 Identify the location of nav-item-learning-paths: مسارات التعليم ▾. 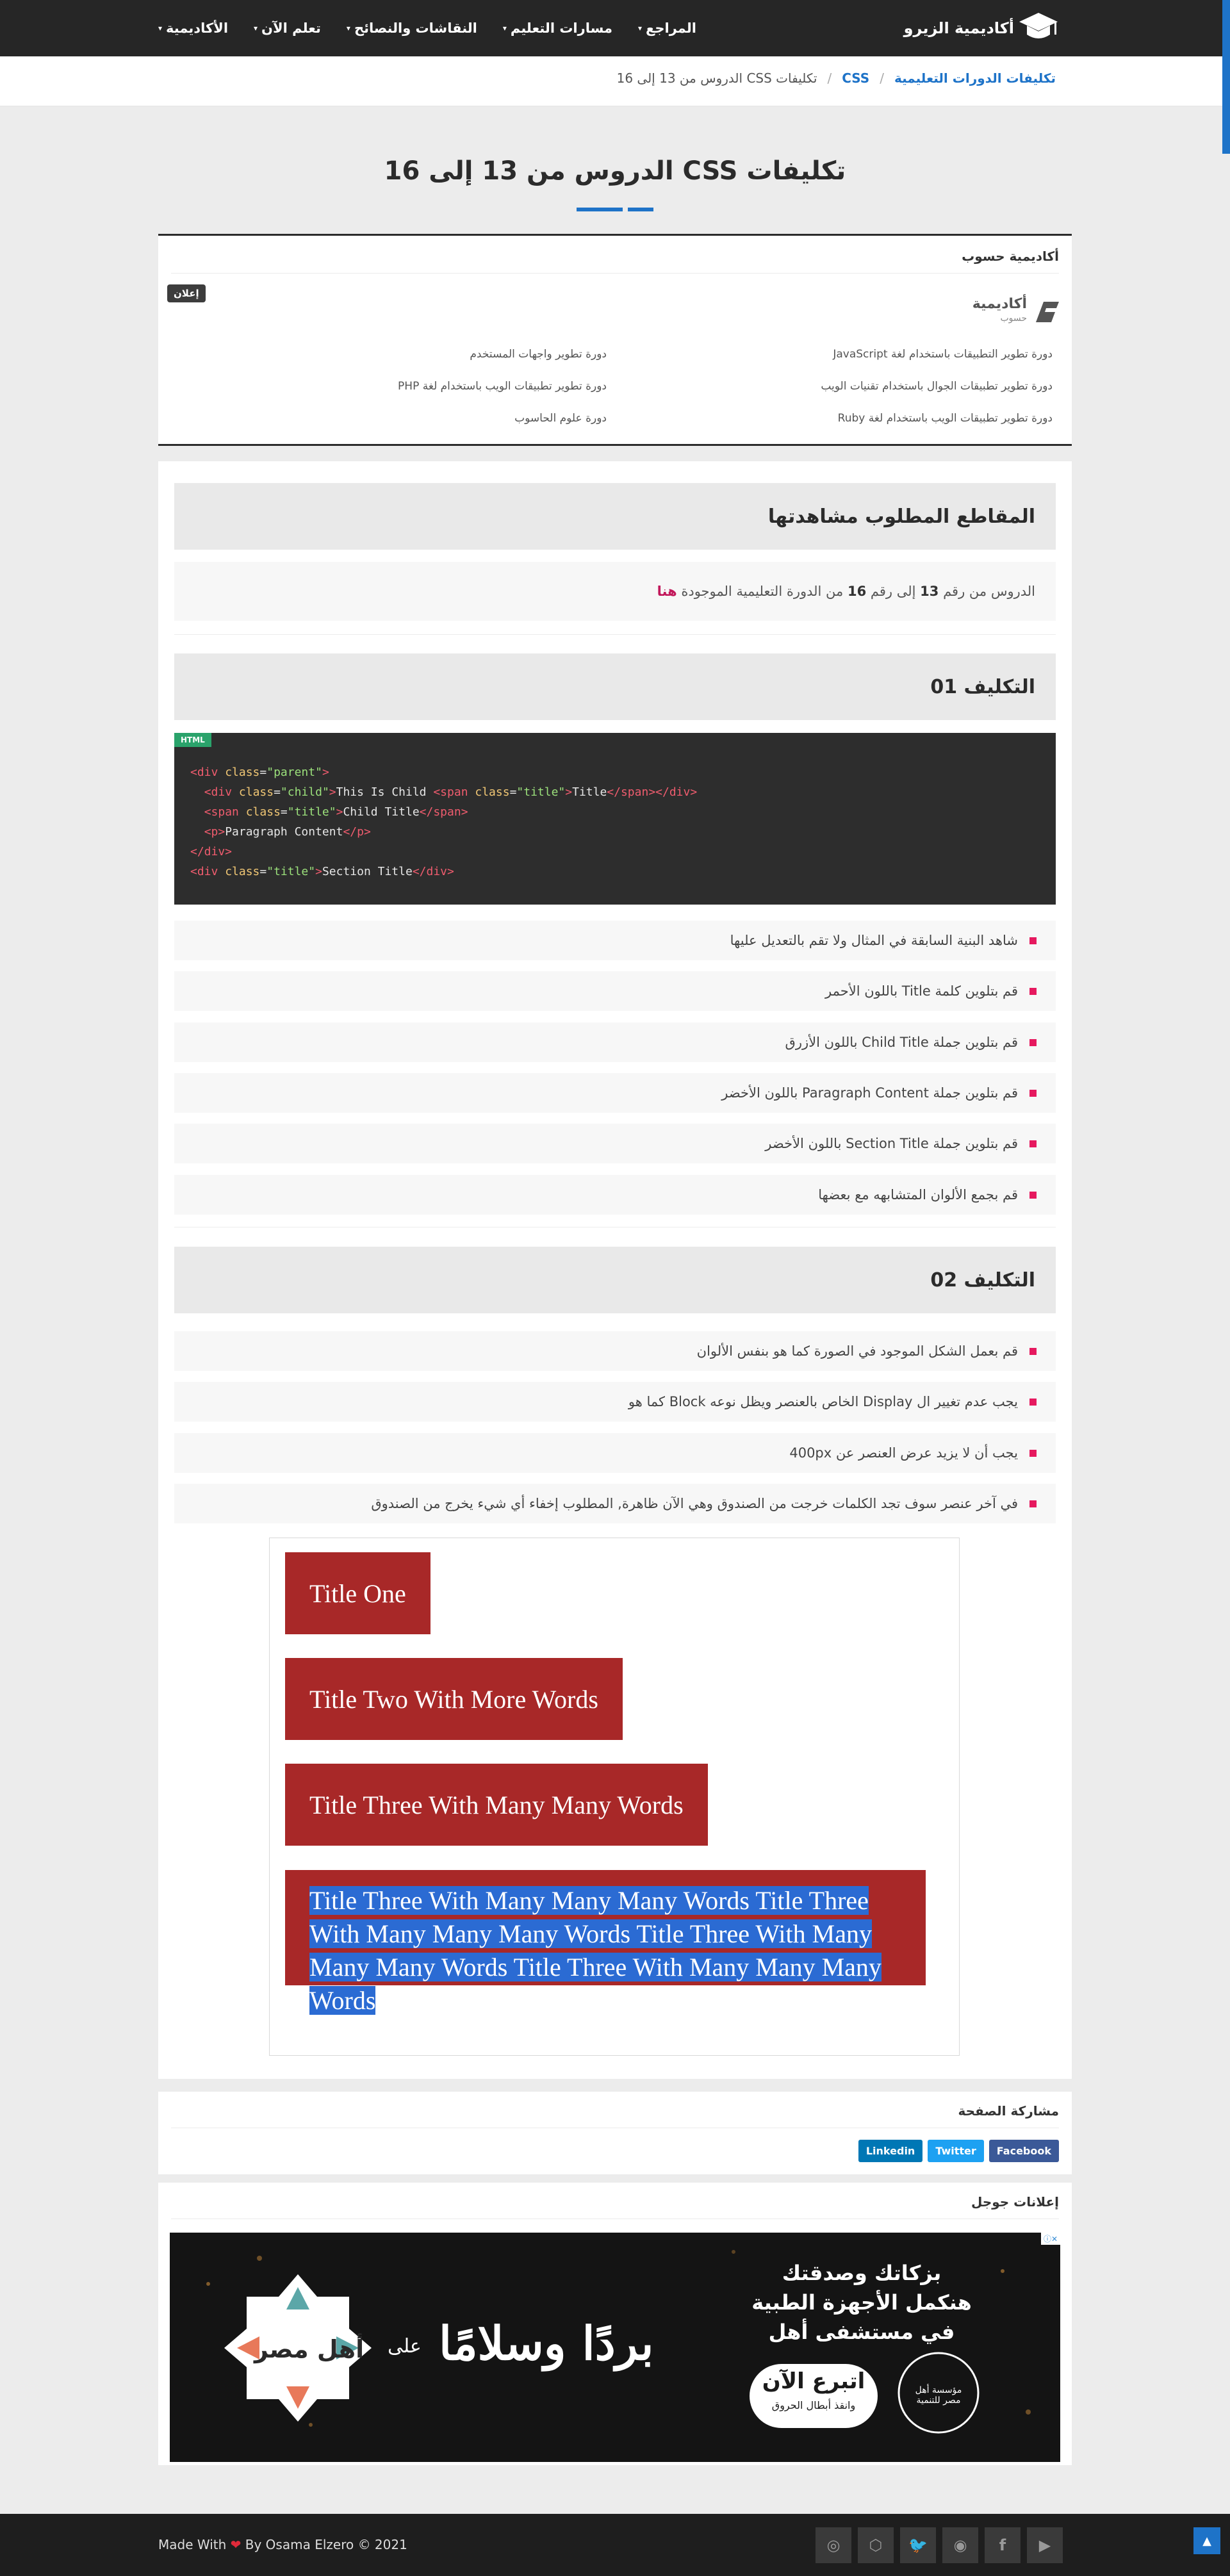
(557, 28).